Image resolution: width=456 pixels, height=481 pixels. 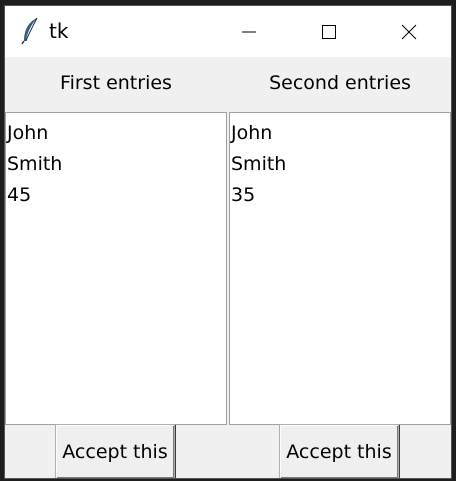 I want to click on close-button, so click(x=409, y=31).